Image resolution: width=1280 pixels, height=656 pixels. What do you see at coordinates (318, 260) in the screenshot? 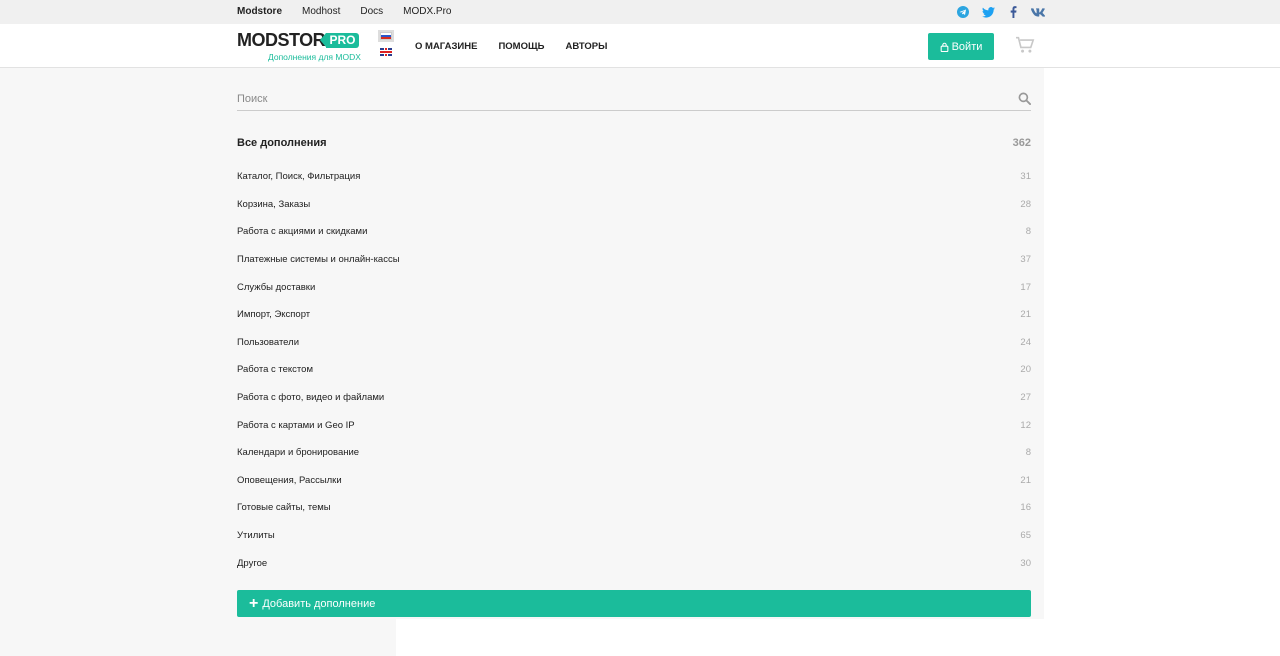
I see `category-name: Платежные системы и онлайн-кассы` at bounding box center [318, 260].